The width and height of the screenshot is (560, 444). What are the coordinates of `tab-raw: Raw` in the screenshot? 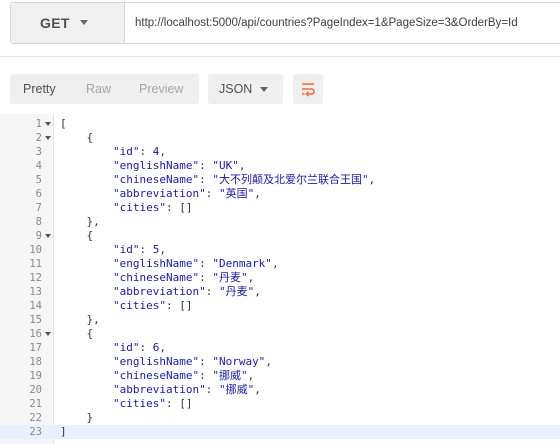 It's located at (98, 89).